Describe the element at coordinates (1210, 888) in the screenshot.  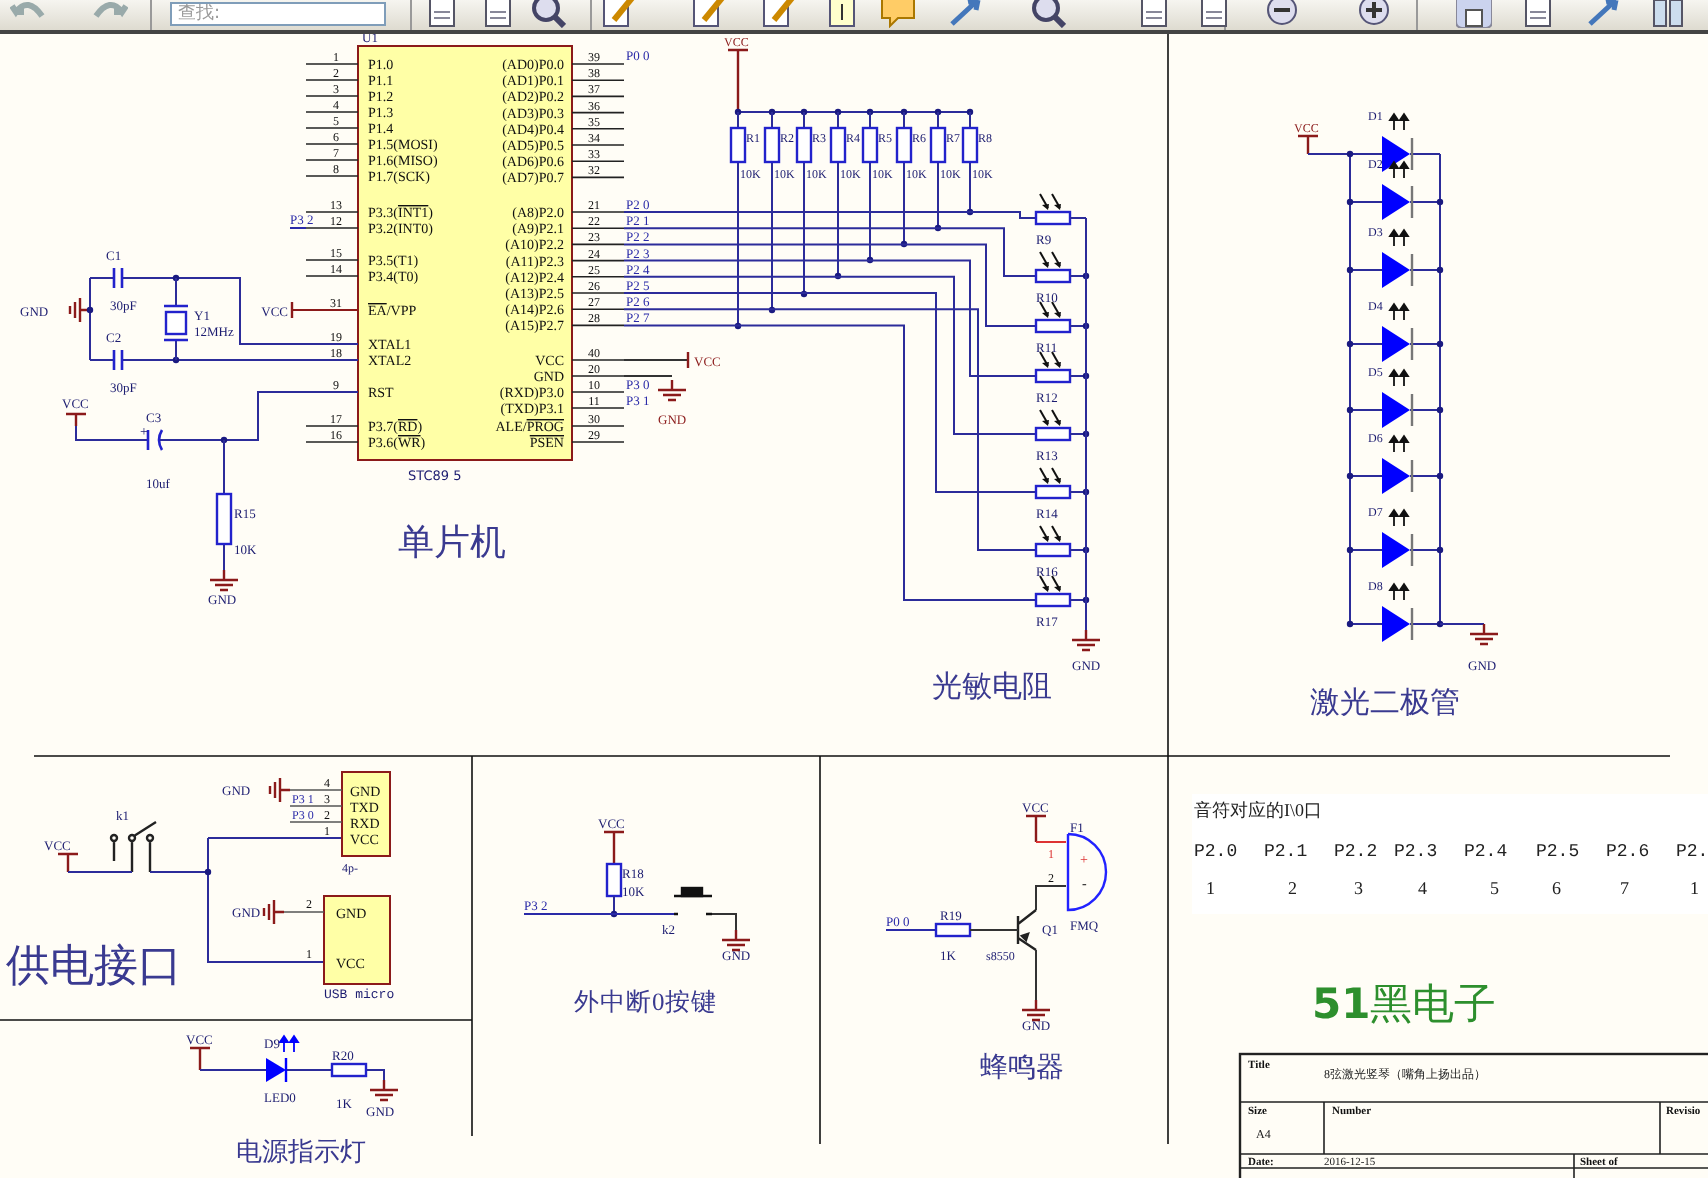
I see `table-cell: 1` at that location.